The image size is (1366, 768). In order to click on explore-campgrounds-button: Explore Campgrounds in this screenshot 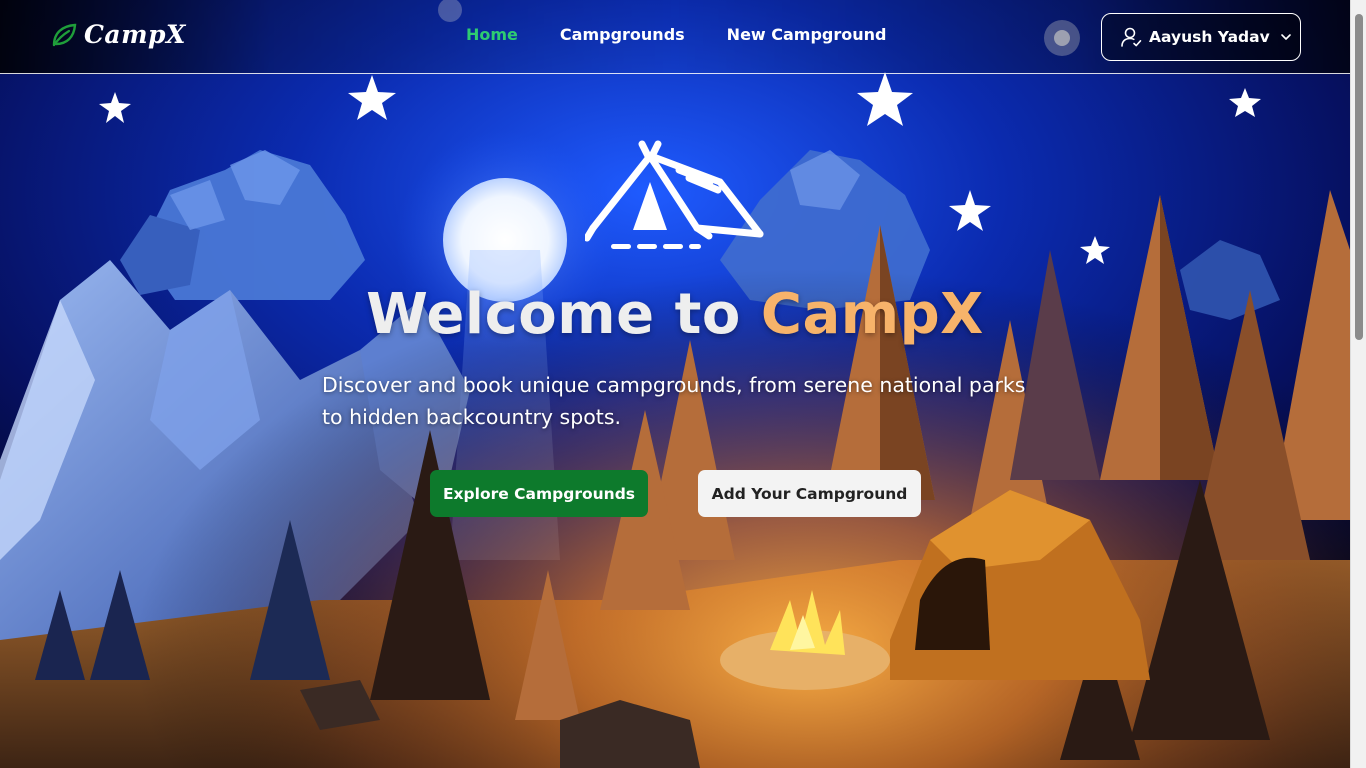, I will do `click(539, 493)`.